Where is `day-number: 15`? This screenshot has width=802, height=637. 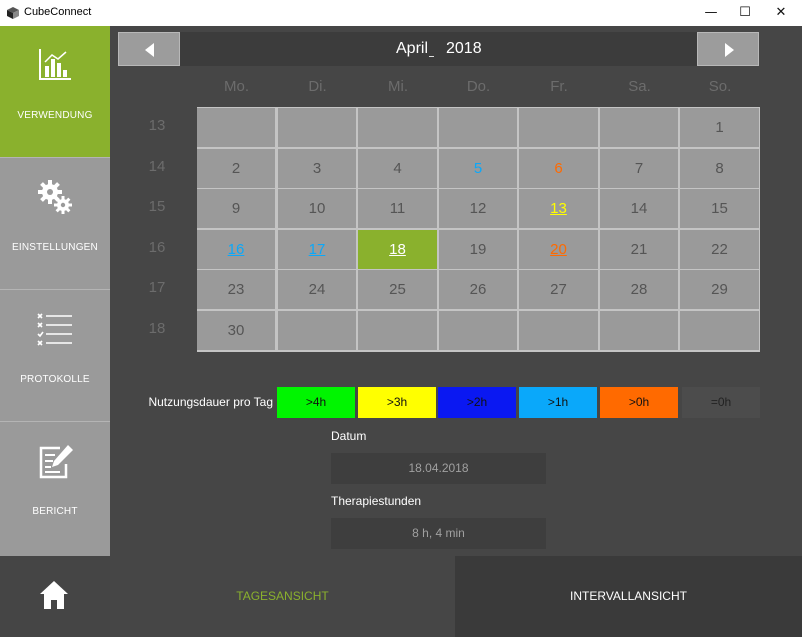 day-number: 15 is located at coordinates (719, 208).